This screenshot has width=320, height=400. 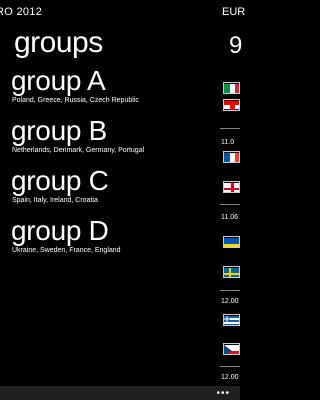 What do you see at coordinates (223, 393) in the screenshot?
I see `more-options-icon: •••` at bounding box center [223, 393].